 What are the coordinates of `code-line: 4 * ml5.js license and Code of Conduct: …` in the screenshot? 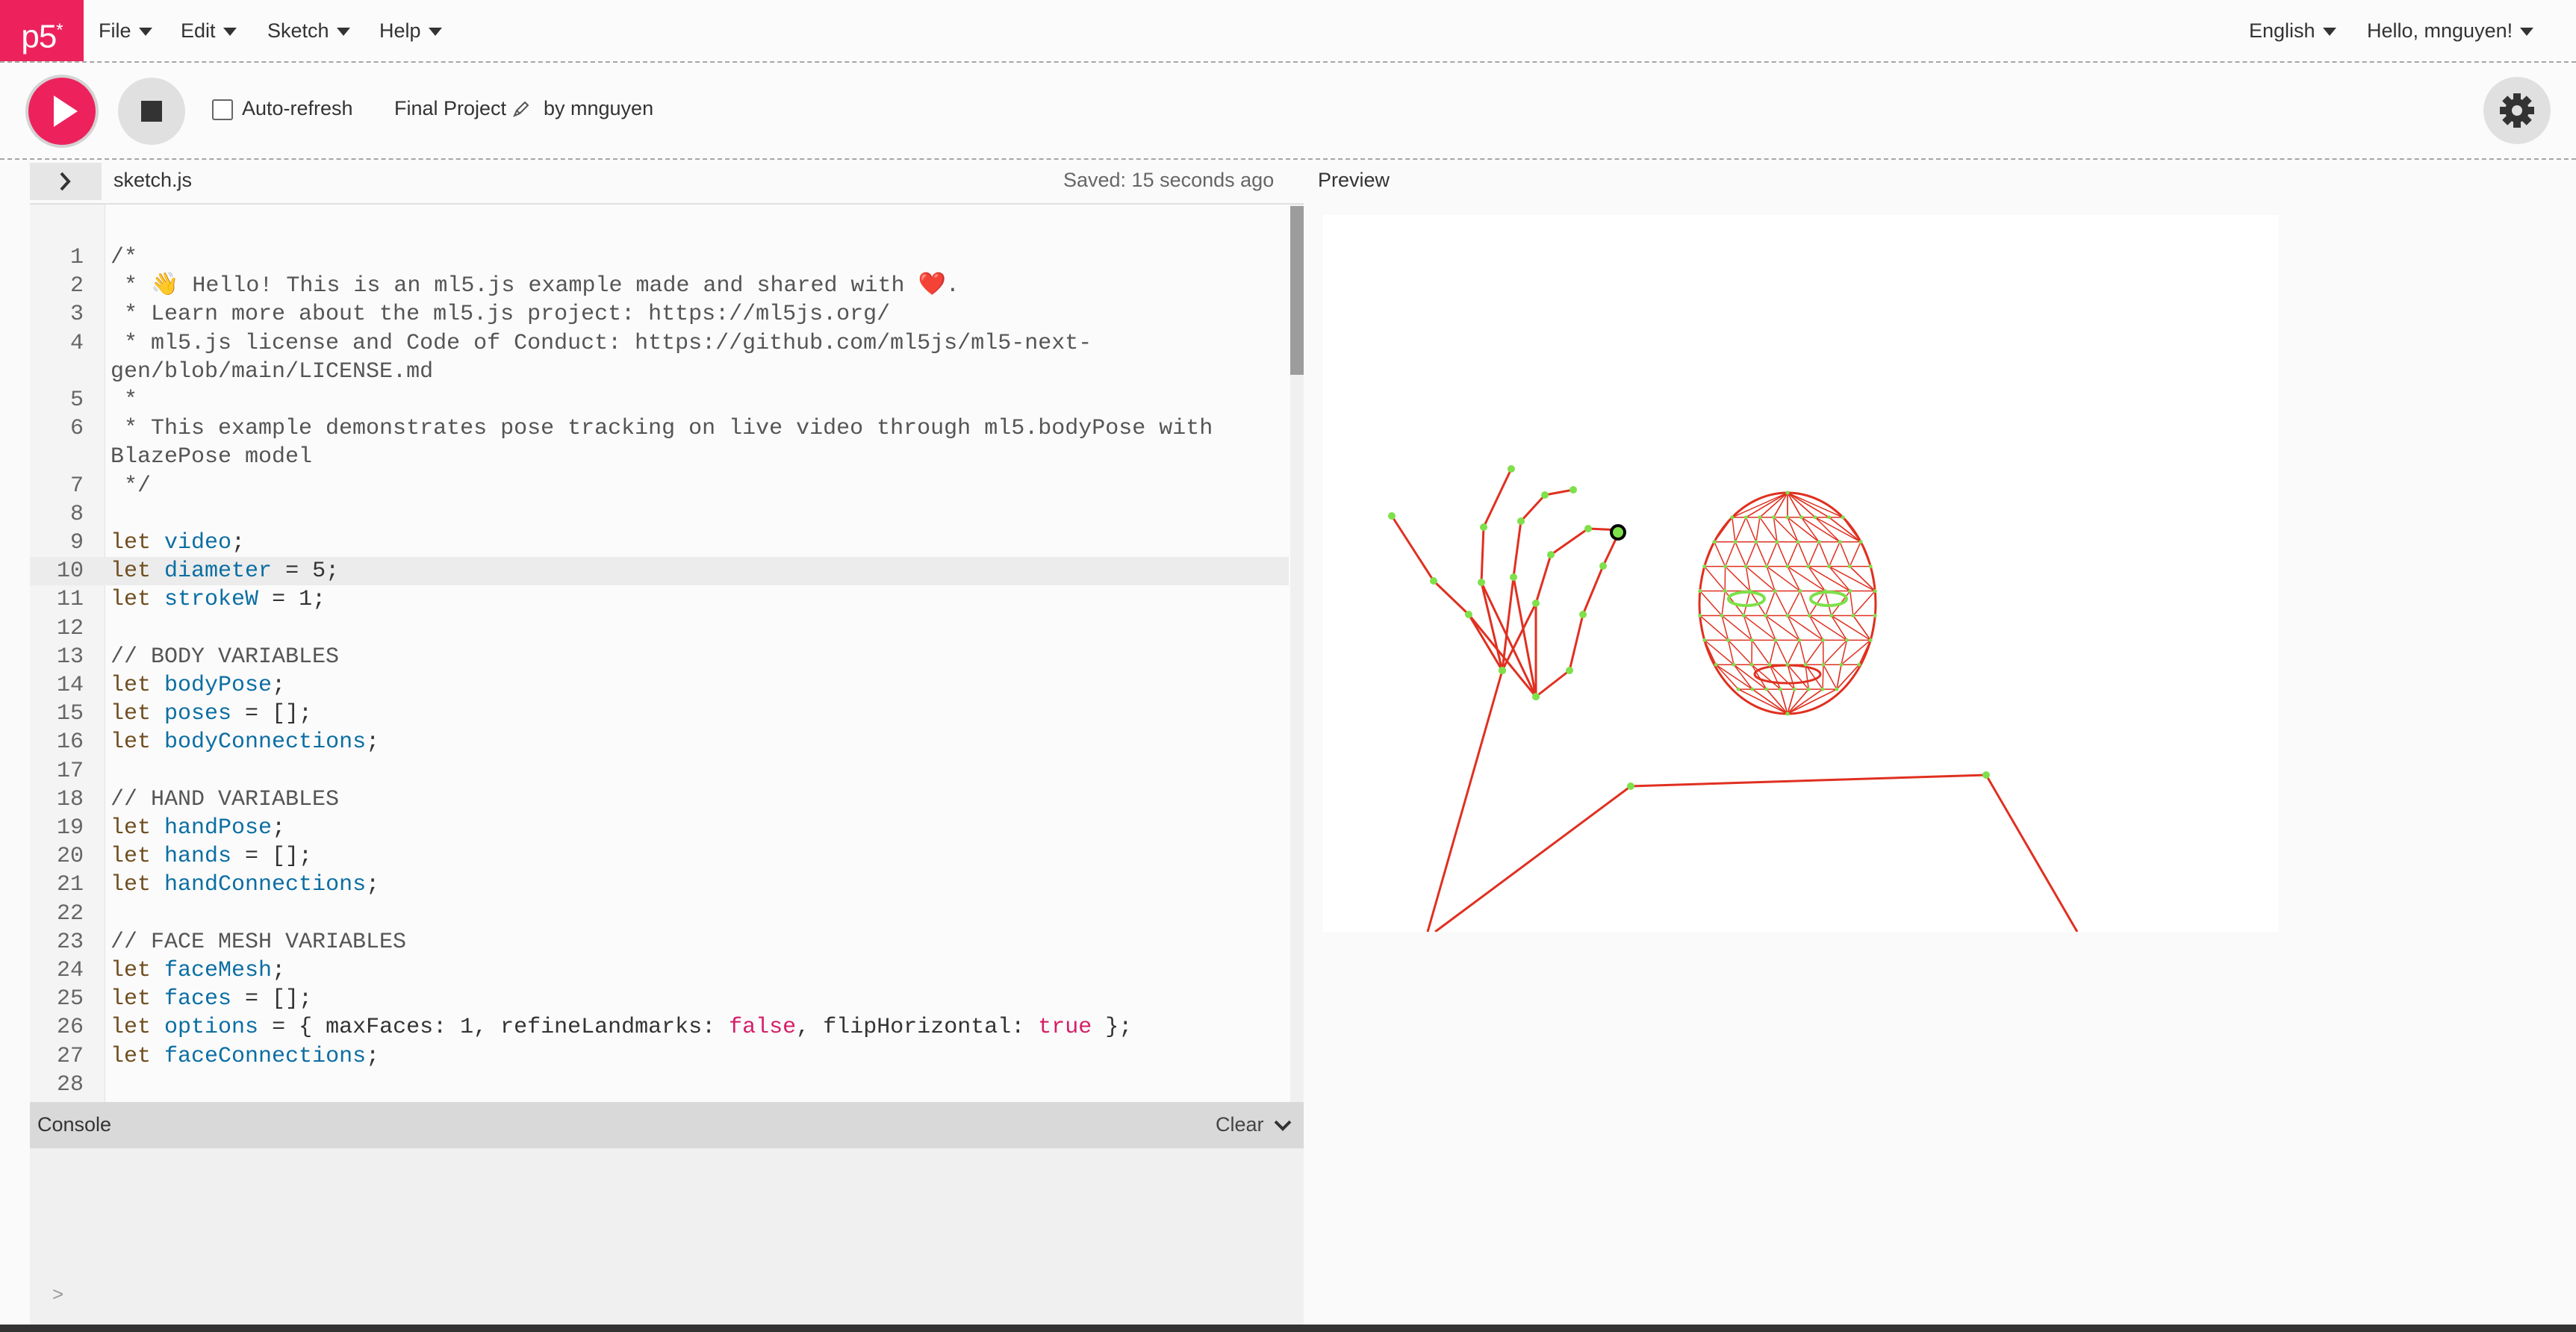 It's located at (659, 343).